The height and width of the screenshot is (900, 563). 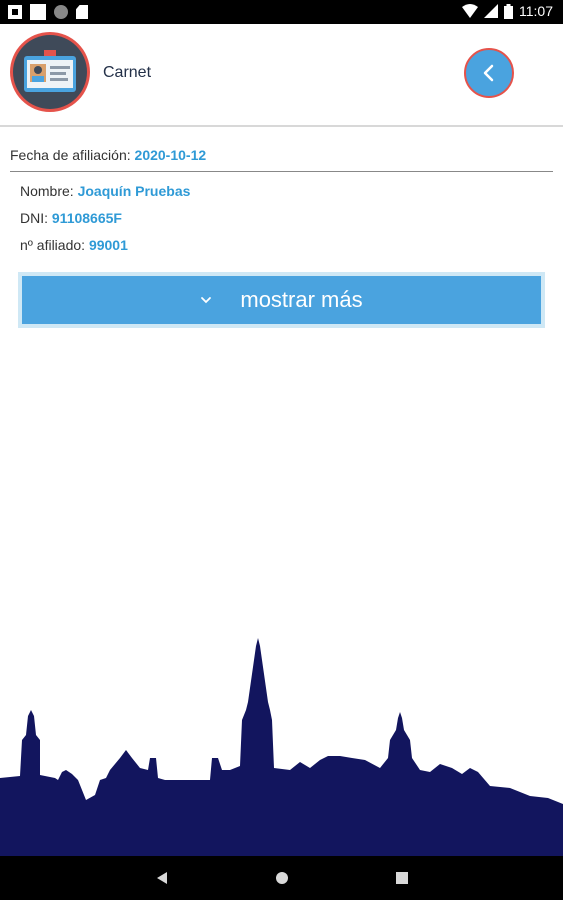 I want to click on fecha-label: Fecha de afiliación:, so click(x=70, y=155).